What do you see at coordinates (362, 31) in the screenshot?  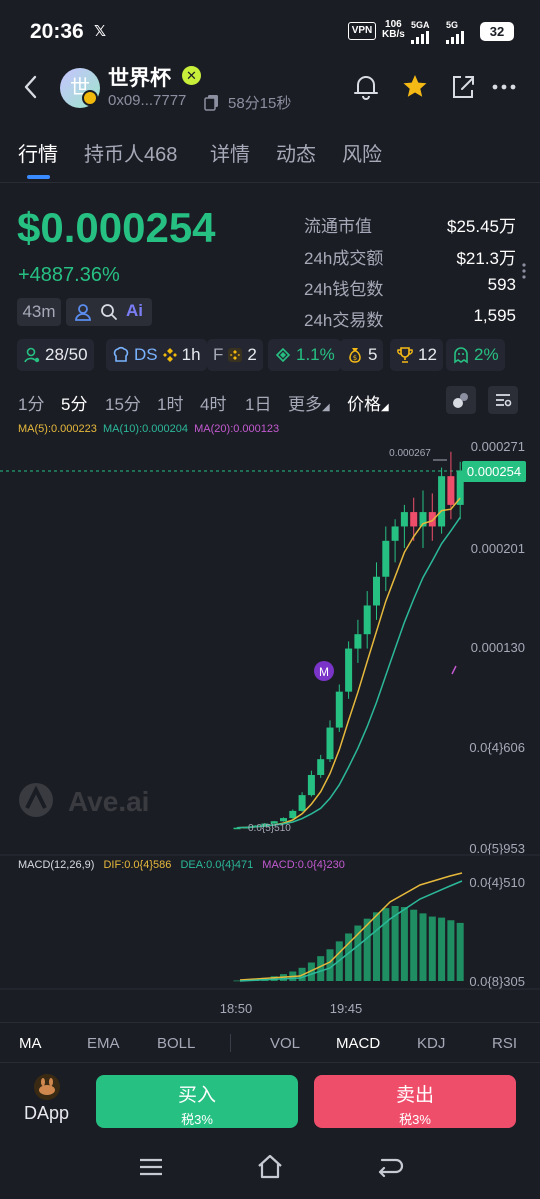 I see `vpn-badge: VPN` at bounding box center [362, 31].